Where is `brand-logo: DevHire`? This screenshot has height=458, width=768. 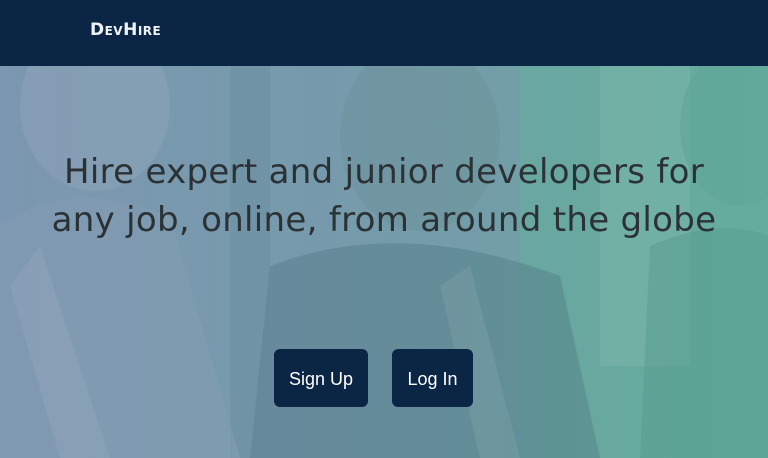 brand-logo: DevHire is located at coordinates (125, 30).